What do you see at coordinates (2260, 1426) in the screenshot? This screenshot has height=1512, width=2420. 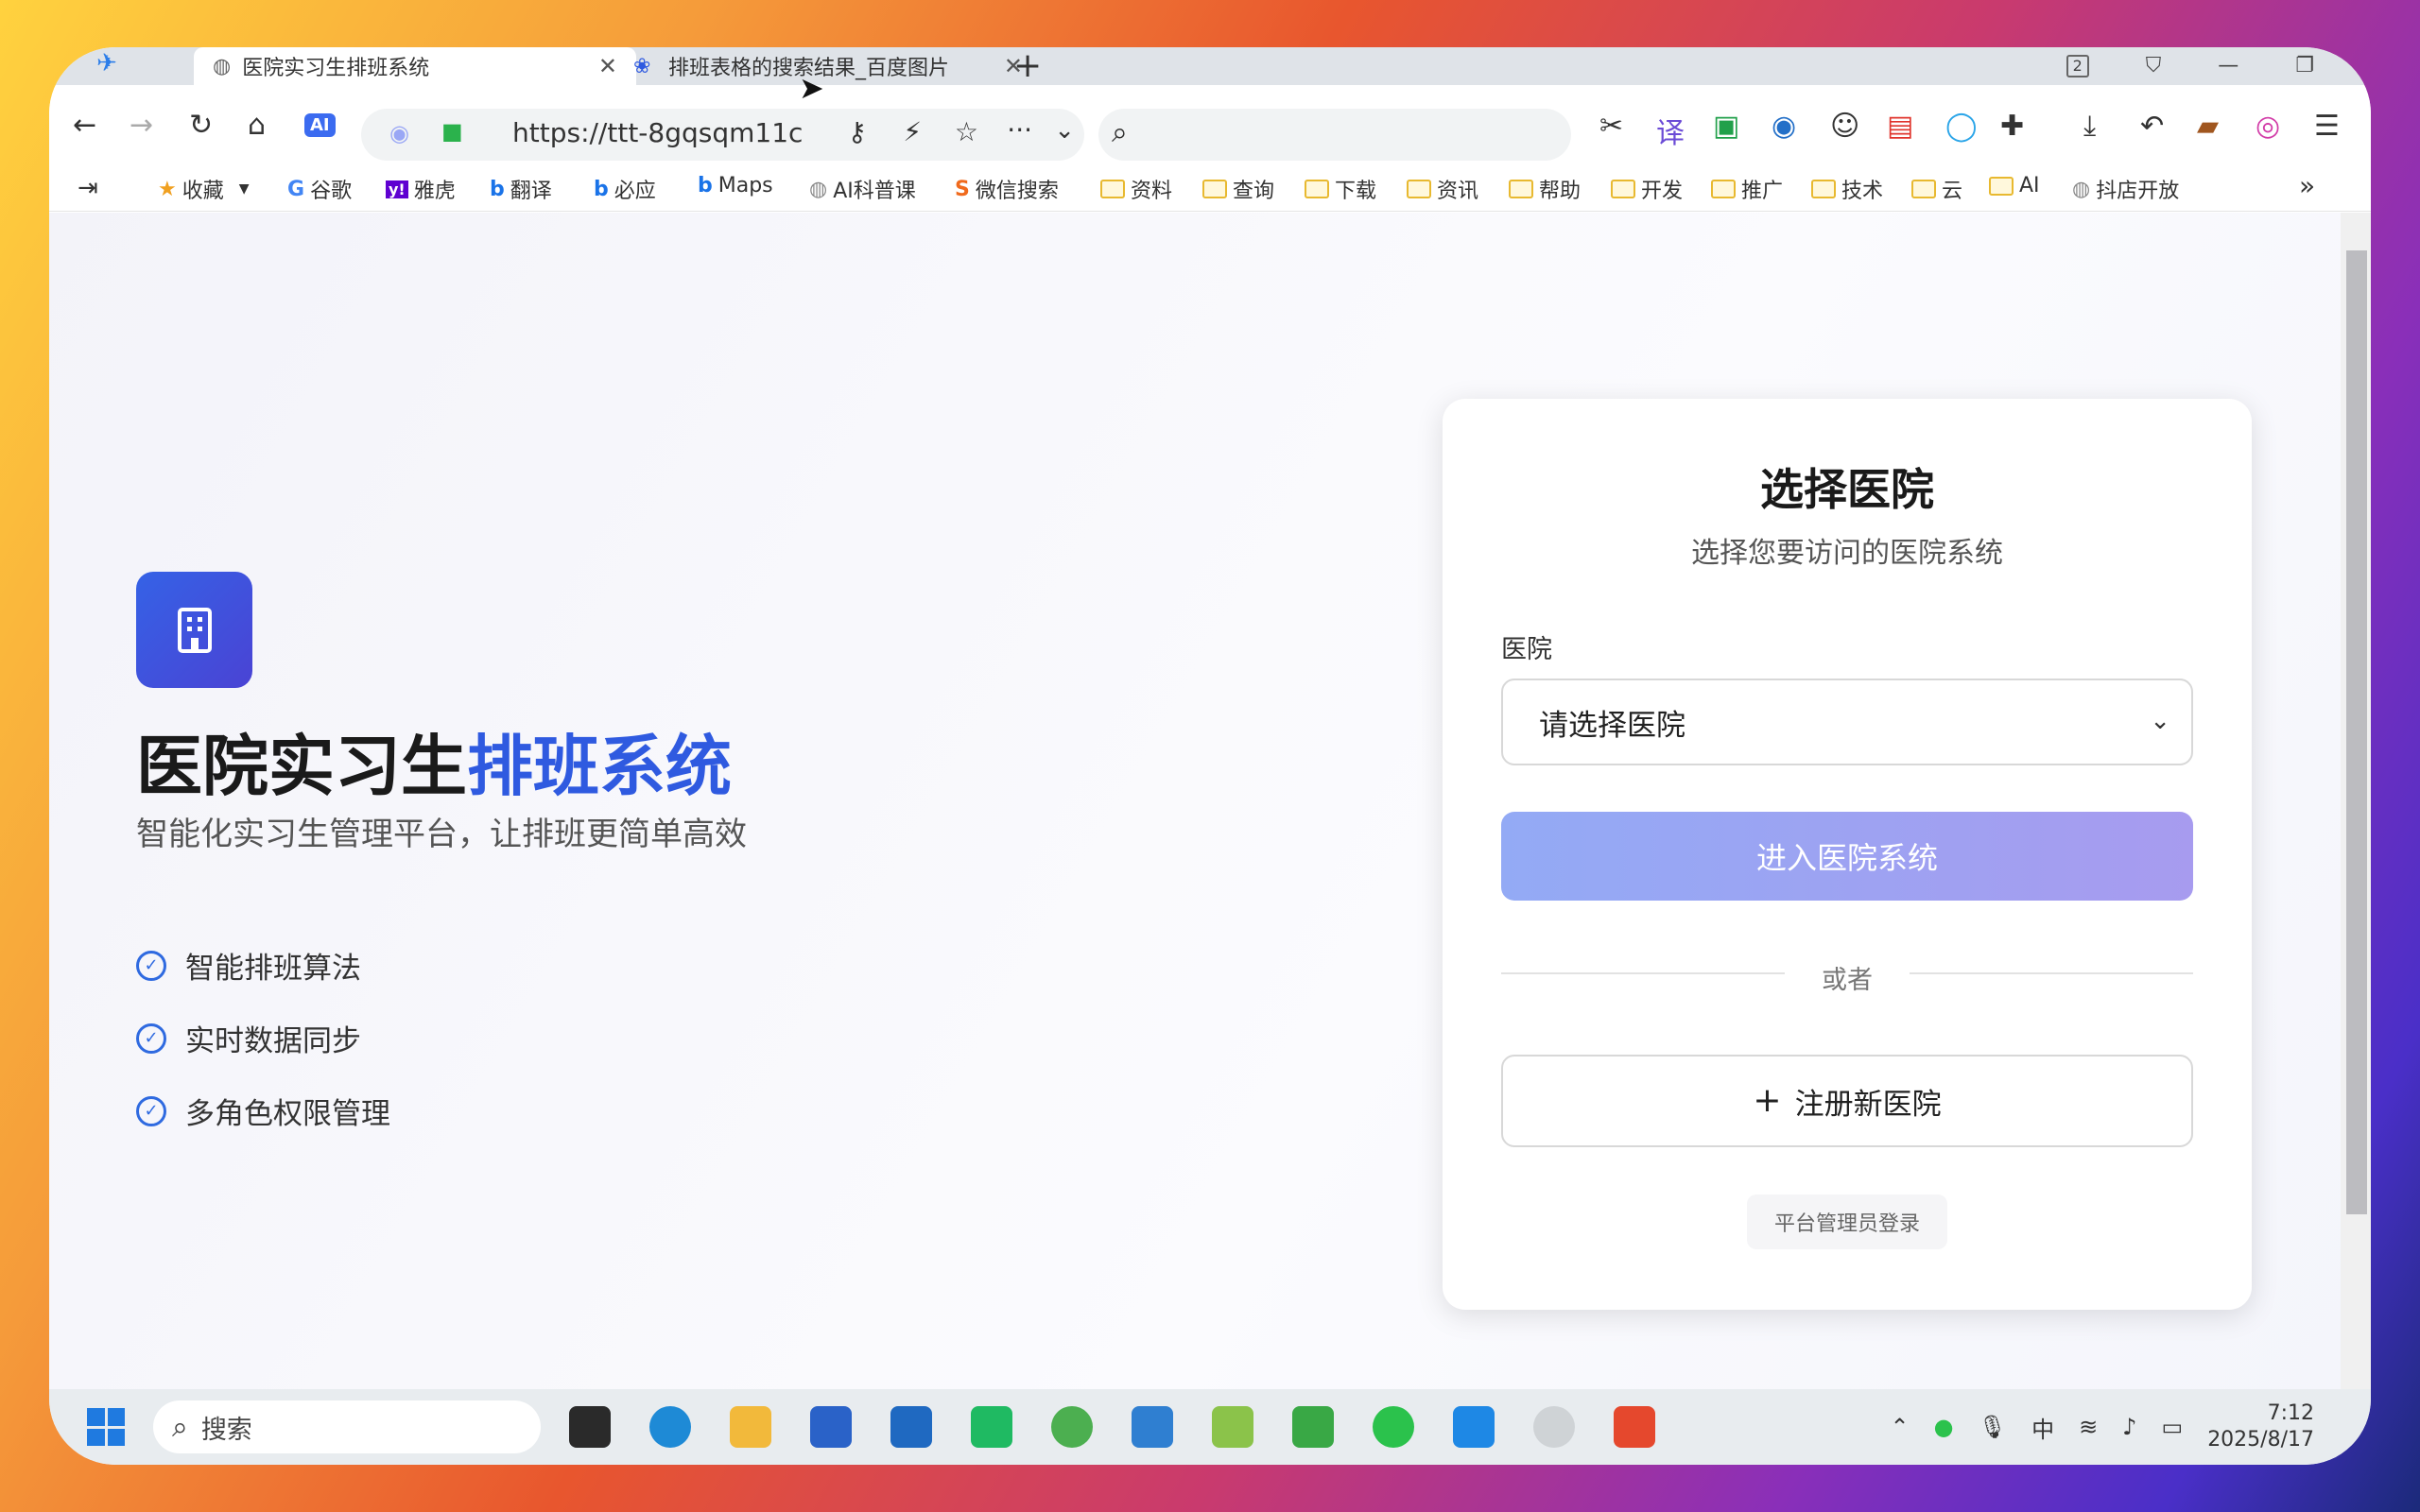 I see `clock: 7:12 2025/8/17` at bounding box center [2260, 1426].